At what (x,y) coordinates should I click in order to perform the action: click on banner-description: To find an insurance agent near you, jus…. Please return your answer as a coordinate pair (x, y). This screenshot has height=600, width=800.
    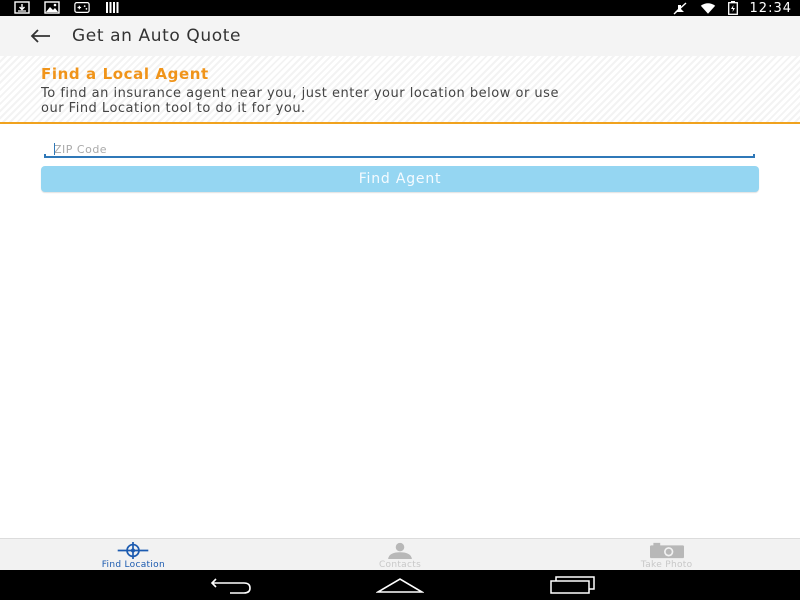
    Looking at the image, I should click on (400, 101).